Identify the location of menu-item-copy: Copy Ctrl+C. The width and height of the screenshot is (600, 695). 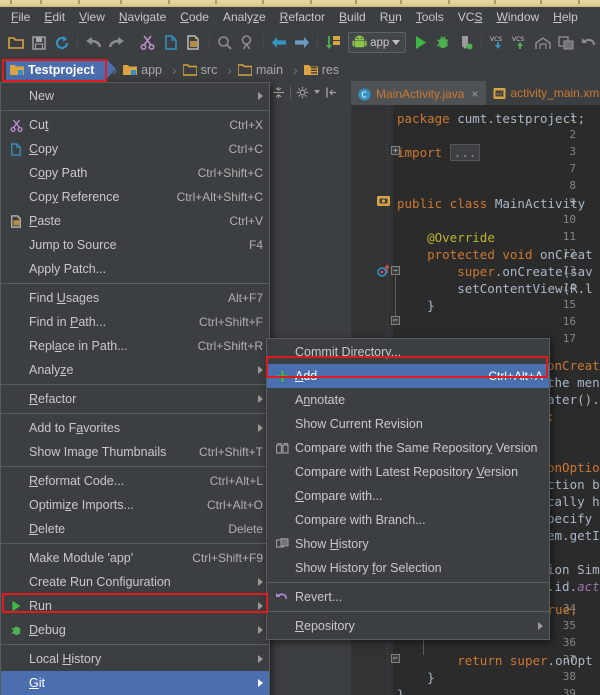
(135, 149).